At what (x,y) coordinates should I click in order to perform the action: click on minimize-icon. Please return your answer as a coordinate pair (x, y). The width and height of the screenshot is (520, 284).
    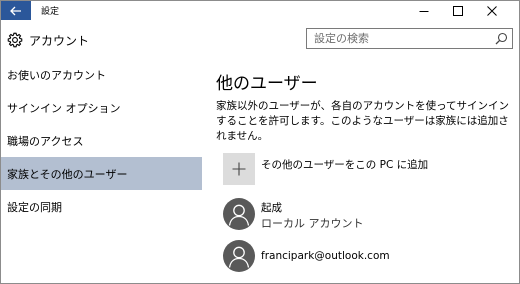
    Looking at the image, I should click on (424, 11).